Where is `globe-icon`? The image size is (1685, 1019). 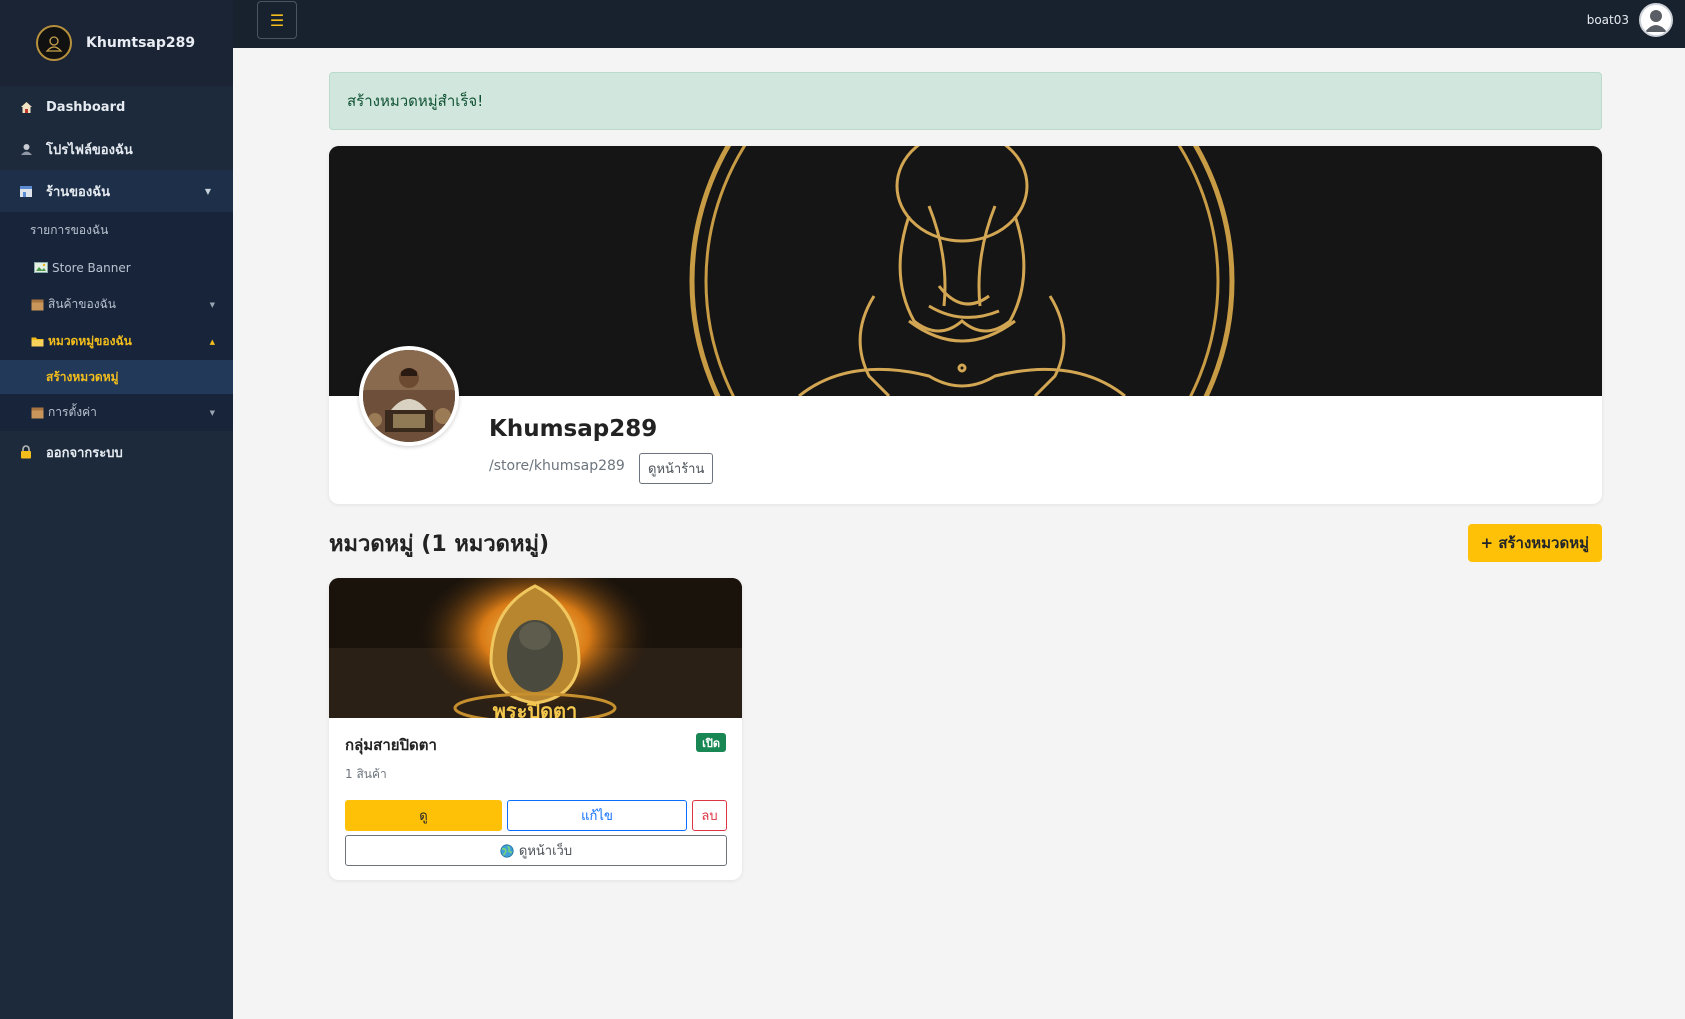 globe-icon is located at coordinates (507, 850).